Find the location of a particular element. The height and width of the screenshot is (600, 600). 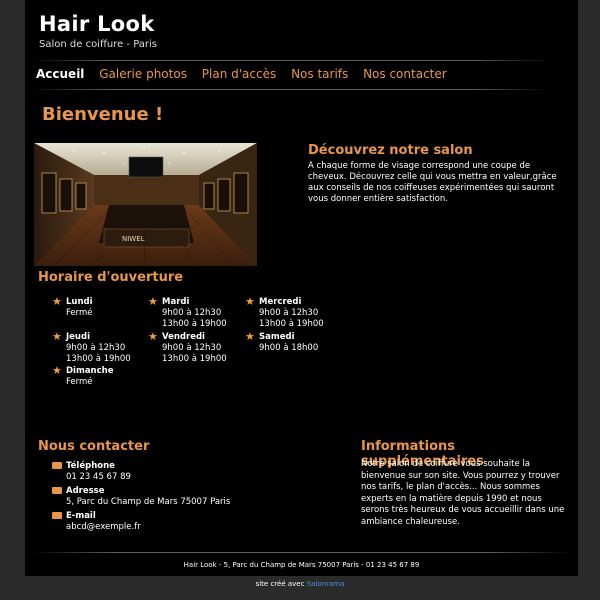

hours-day-mardi: ★ Mardi 9h00 à 12h30 13h00 à 19h00 is located at coordinates (187, 313).